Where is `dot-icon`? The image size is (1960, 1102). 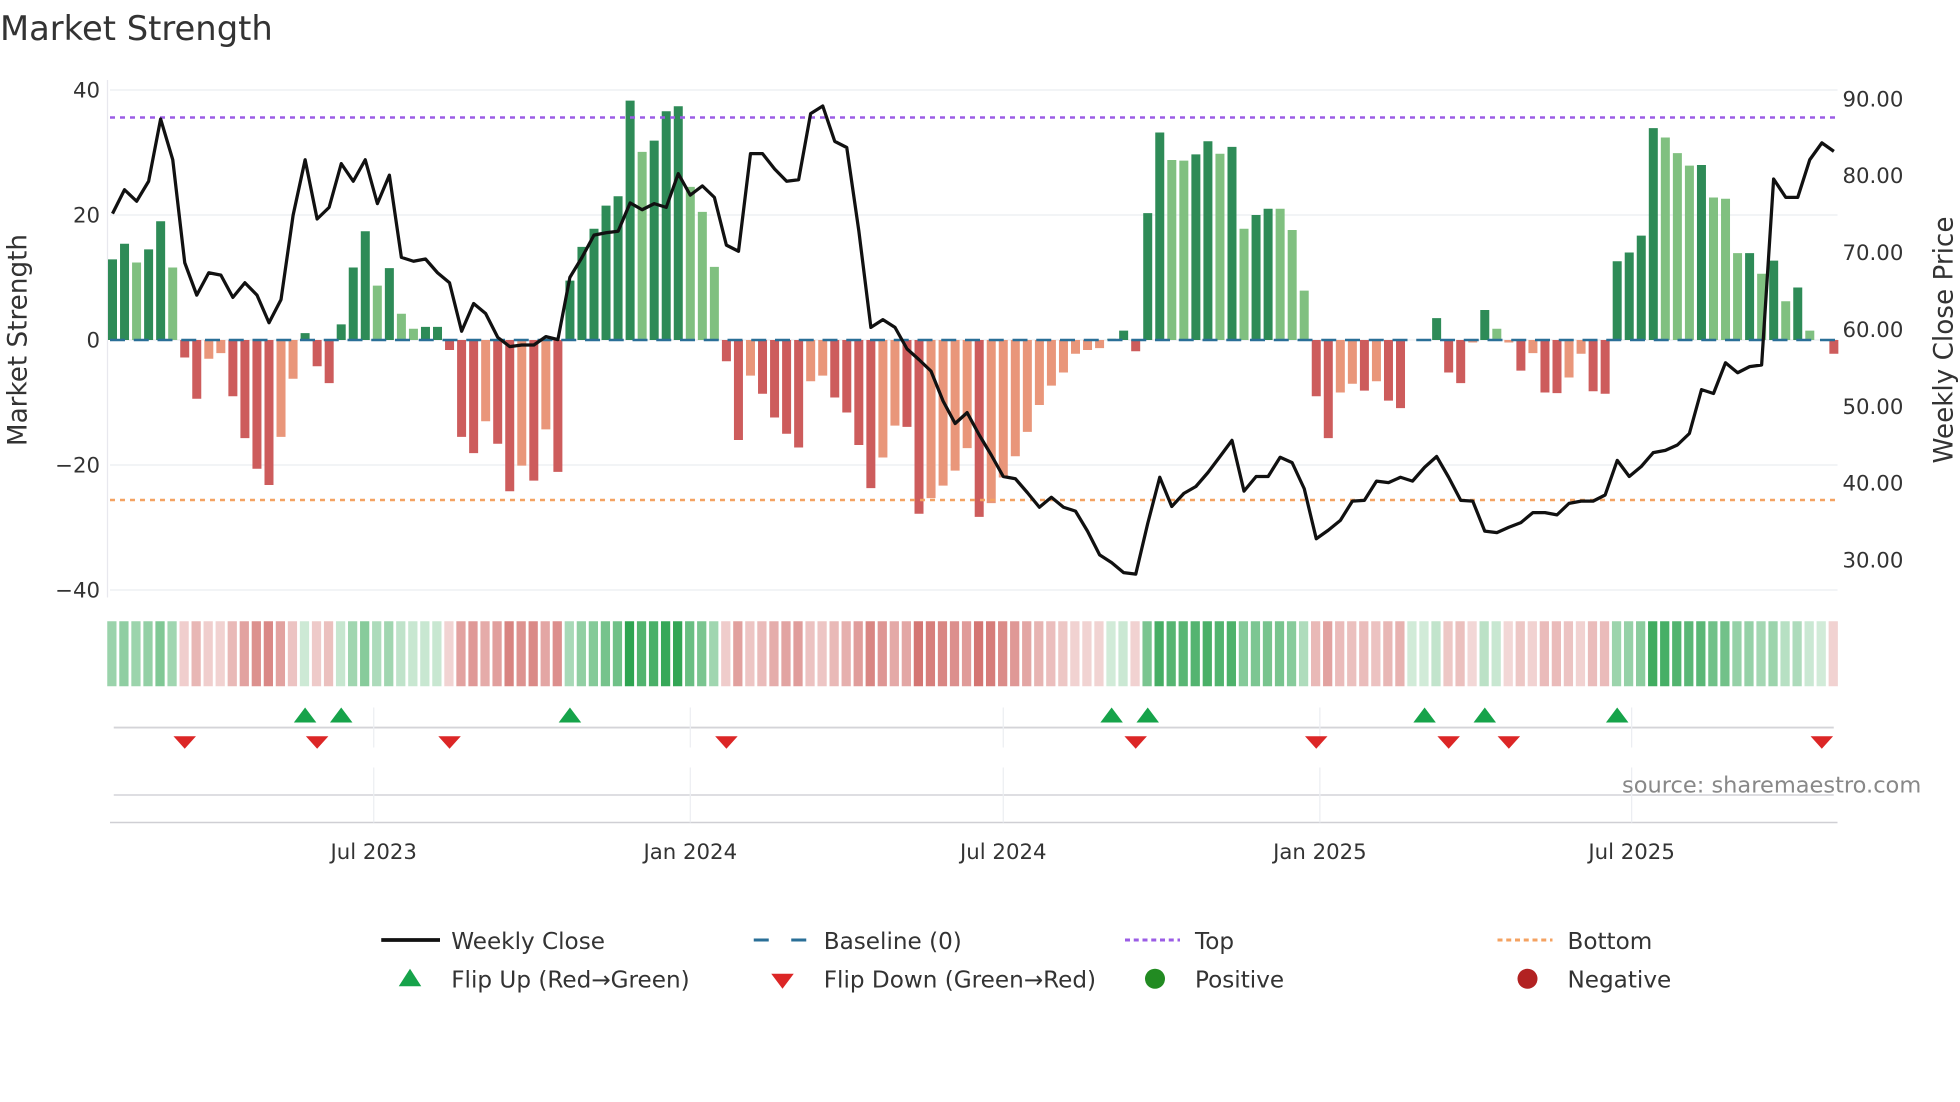
dot-icon is located at coordinates (1527, 978).